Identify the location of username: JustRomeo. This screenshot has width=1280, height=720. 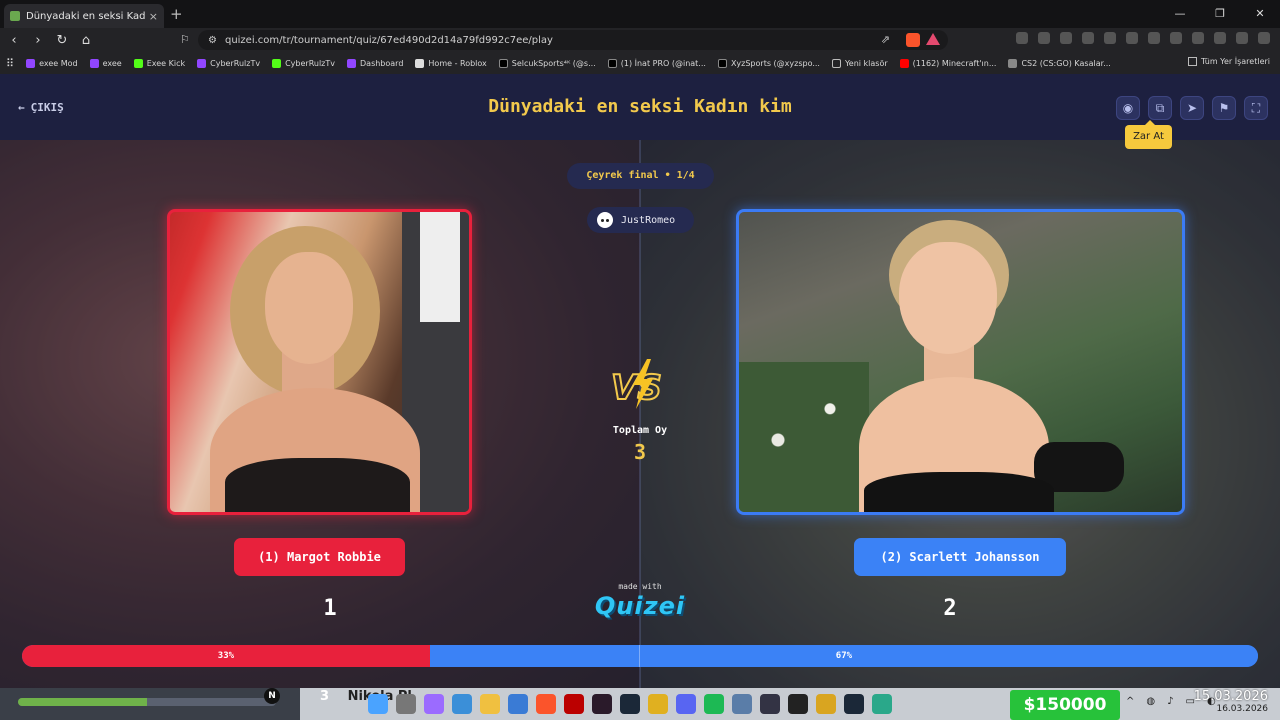
(648, 220).